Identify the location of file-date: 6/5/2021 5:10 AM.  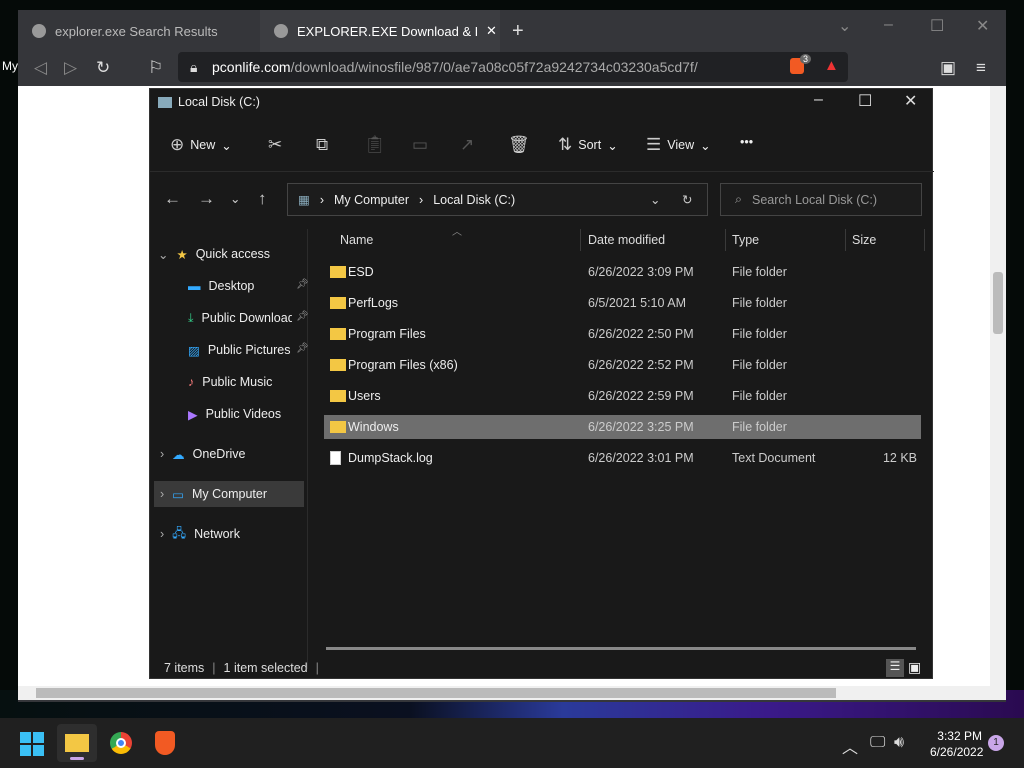
(637, 303).